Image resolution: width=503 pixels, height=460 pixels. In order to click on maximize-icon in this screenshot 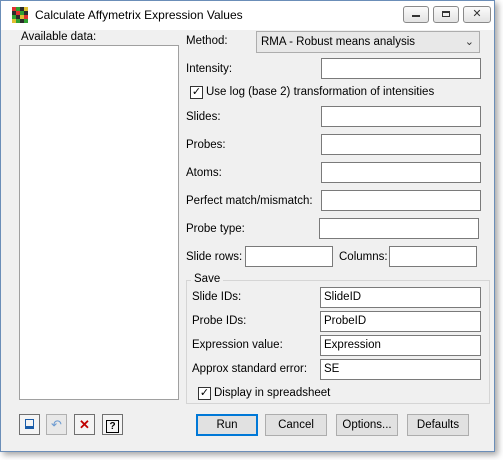, I will do `click(446, 14)`.